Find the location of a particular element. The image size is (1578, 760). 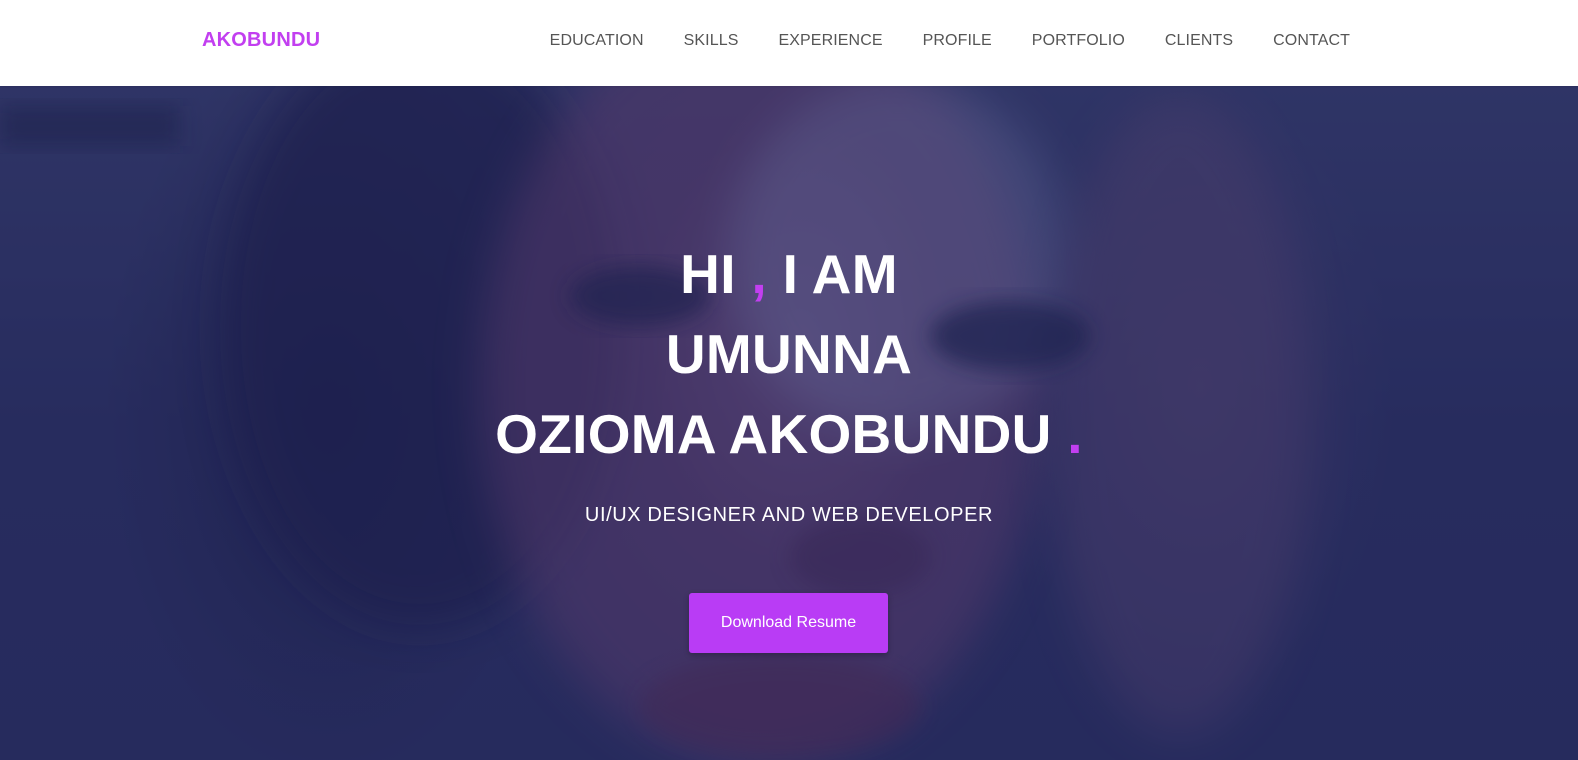

nav-item-contact: CONTACT is located at coordinates (1311, 41).